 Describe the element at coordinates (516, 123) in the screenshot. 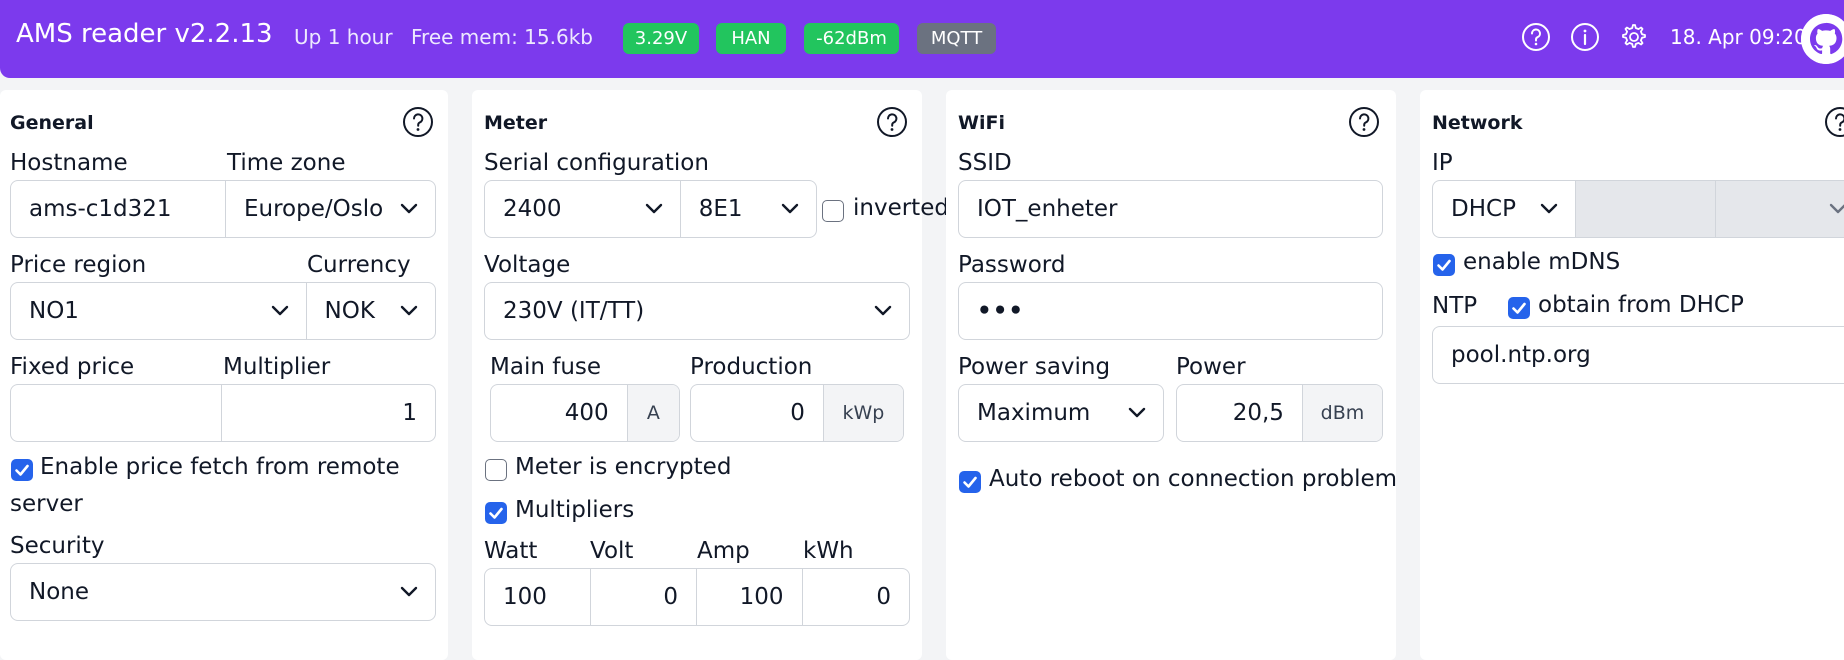

I see `card-title: Meter` at that location.